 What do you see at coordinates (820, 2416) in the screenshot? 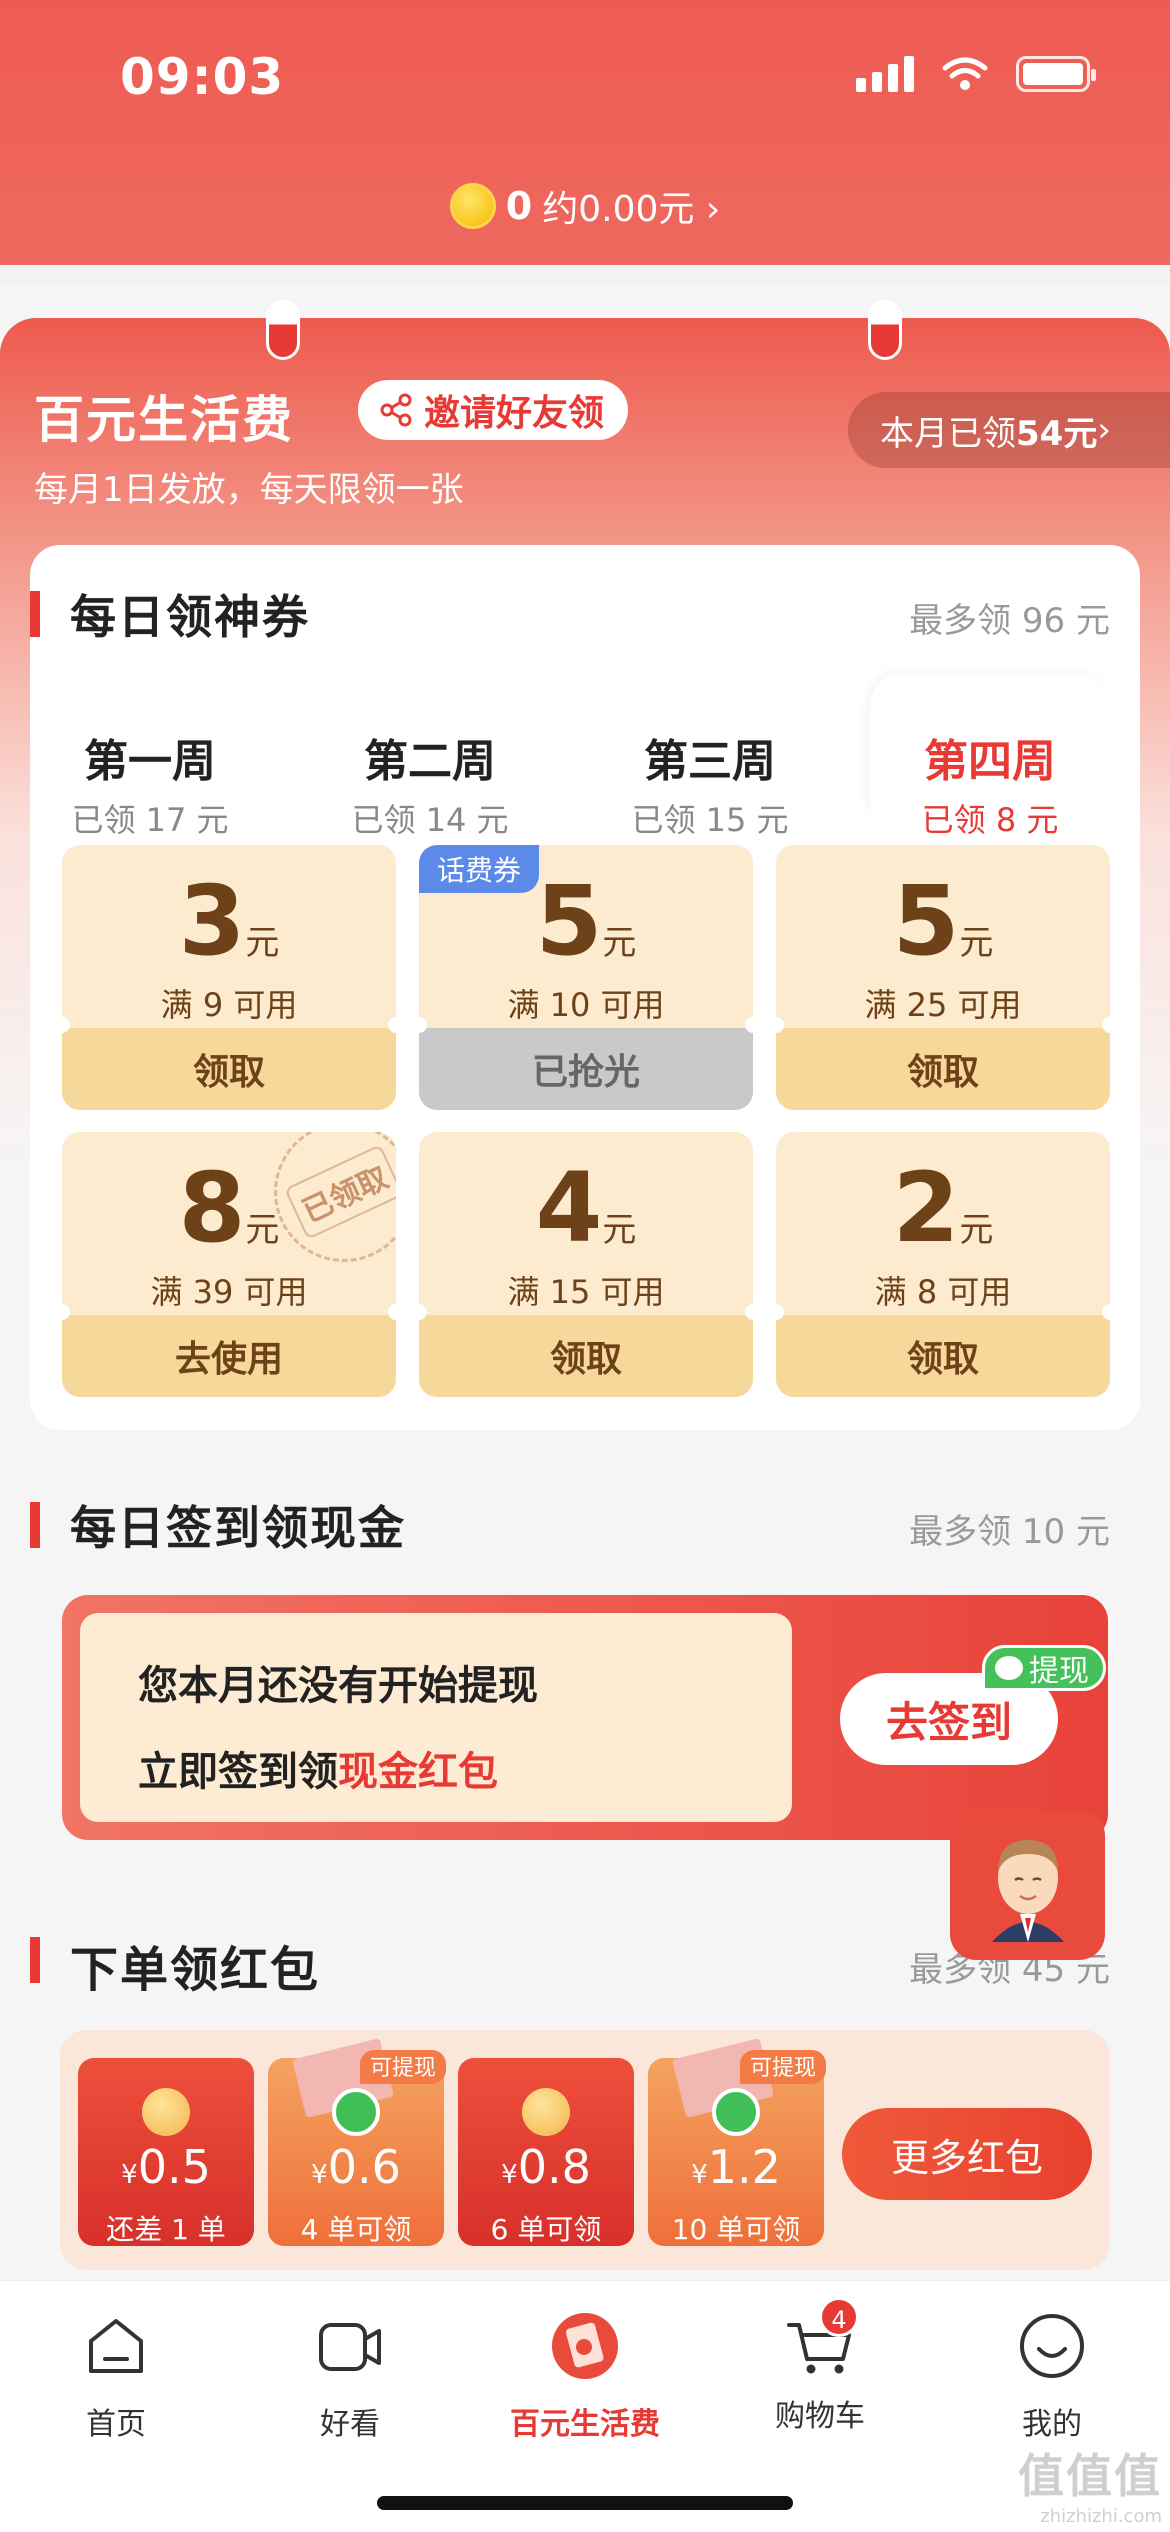
I see `tab-label: 购物车` at bounding box center [820, 2416].